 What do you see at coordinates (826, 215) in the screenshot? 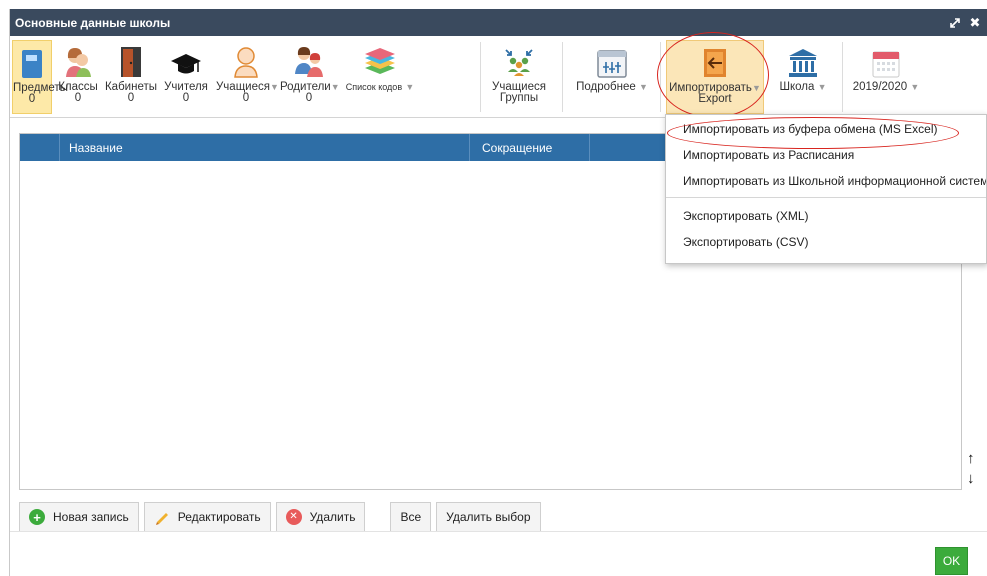
I see `menu-item-export-xml: Экспортировать (XML)` at bounding box center [826, 215].